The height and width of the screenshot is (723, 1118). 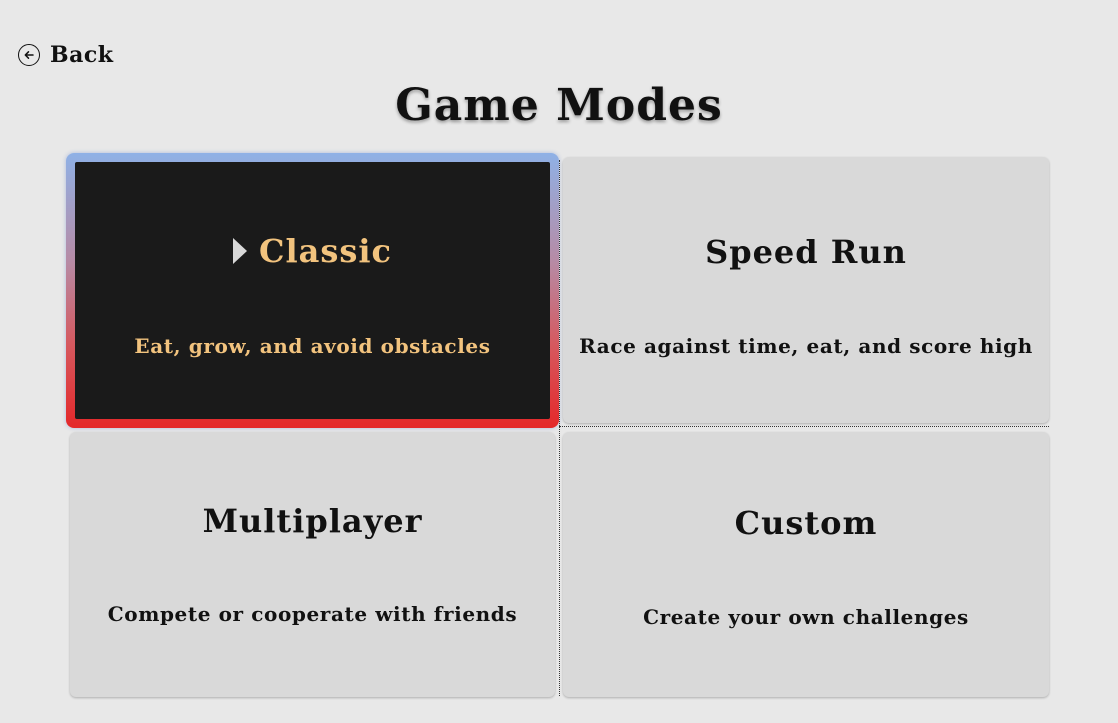 I want to click on back-label: Back, so click(x=82, y=55).